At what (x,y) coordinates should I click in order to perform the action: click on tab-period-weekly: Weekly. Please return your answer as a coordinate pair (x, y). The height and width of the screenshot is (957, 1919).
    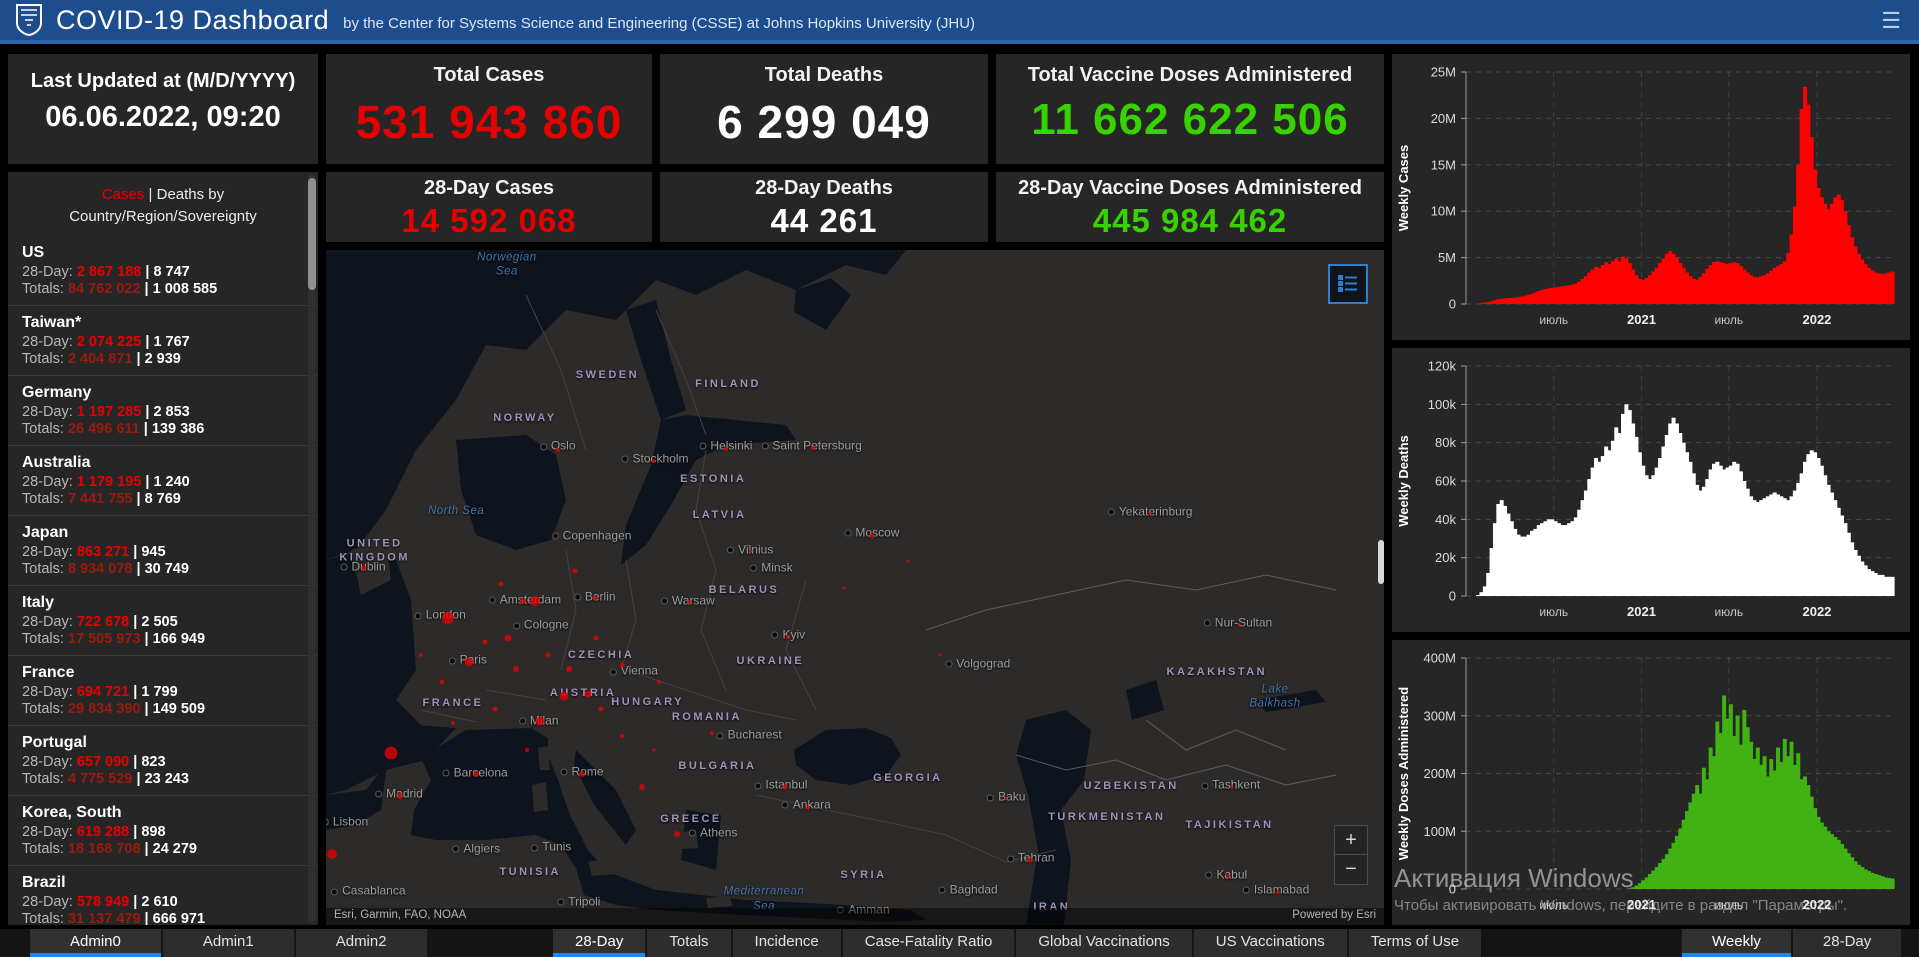
    Looking at the image, I should click on (1736, 943).